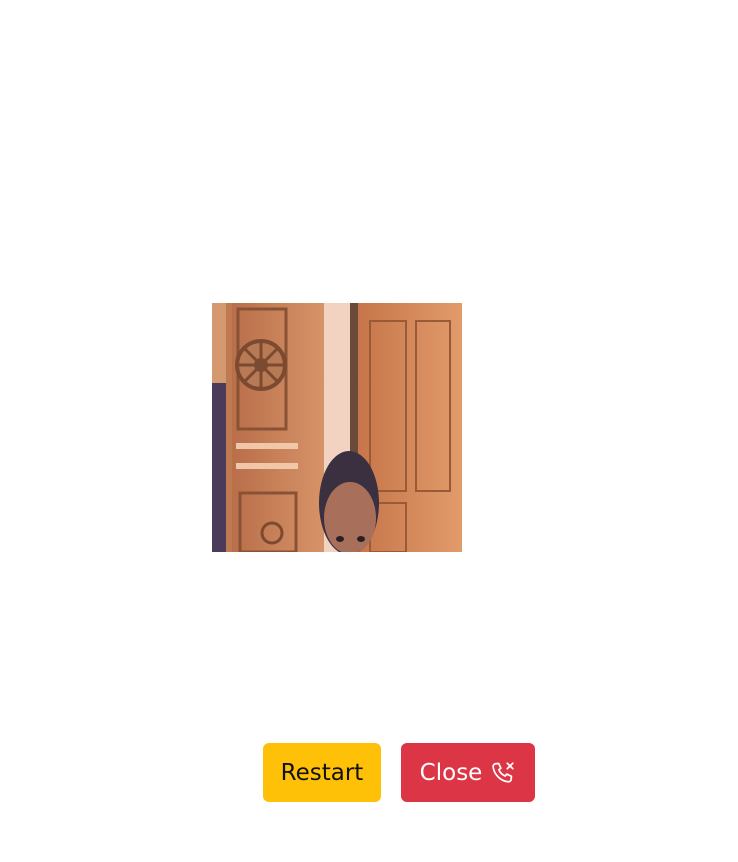 The width and height of the screenshot is (738, 862). I want to click on restart-label: Restart, so click(322, 772).